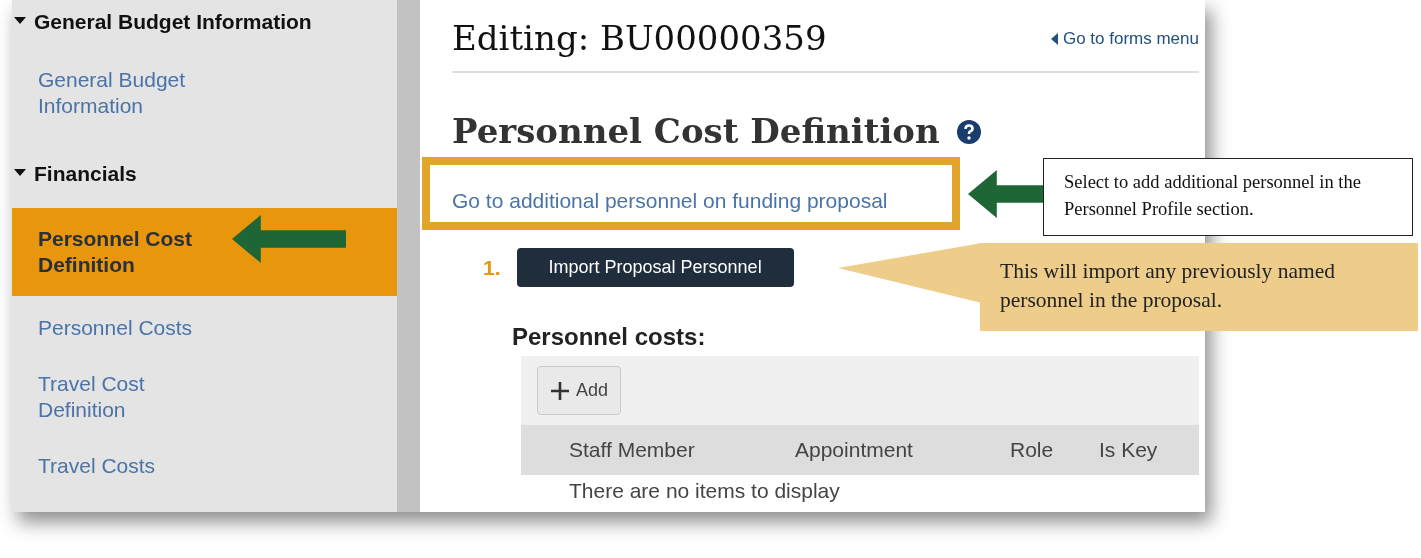 The width and height of the screenshot is (1421, 558). What do you see at coordinates (1149, 450) in the screenshot?
I see `column-header: Is Key` at bounding box center [1149, 450].